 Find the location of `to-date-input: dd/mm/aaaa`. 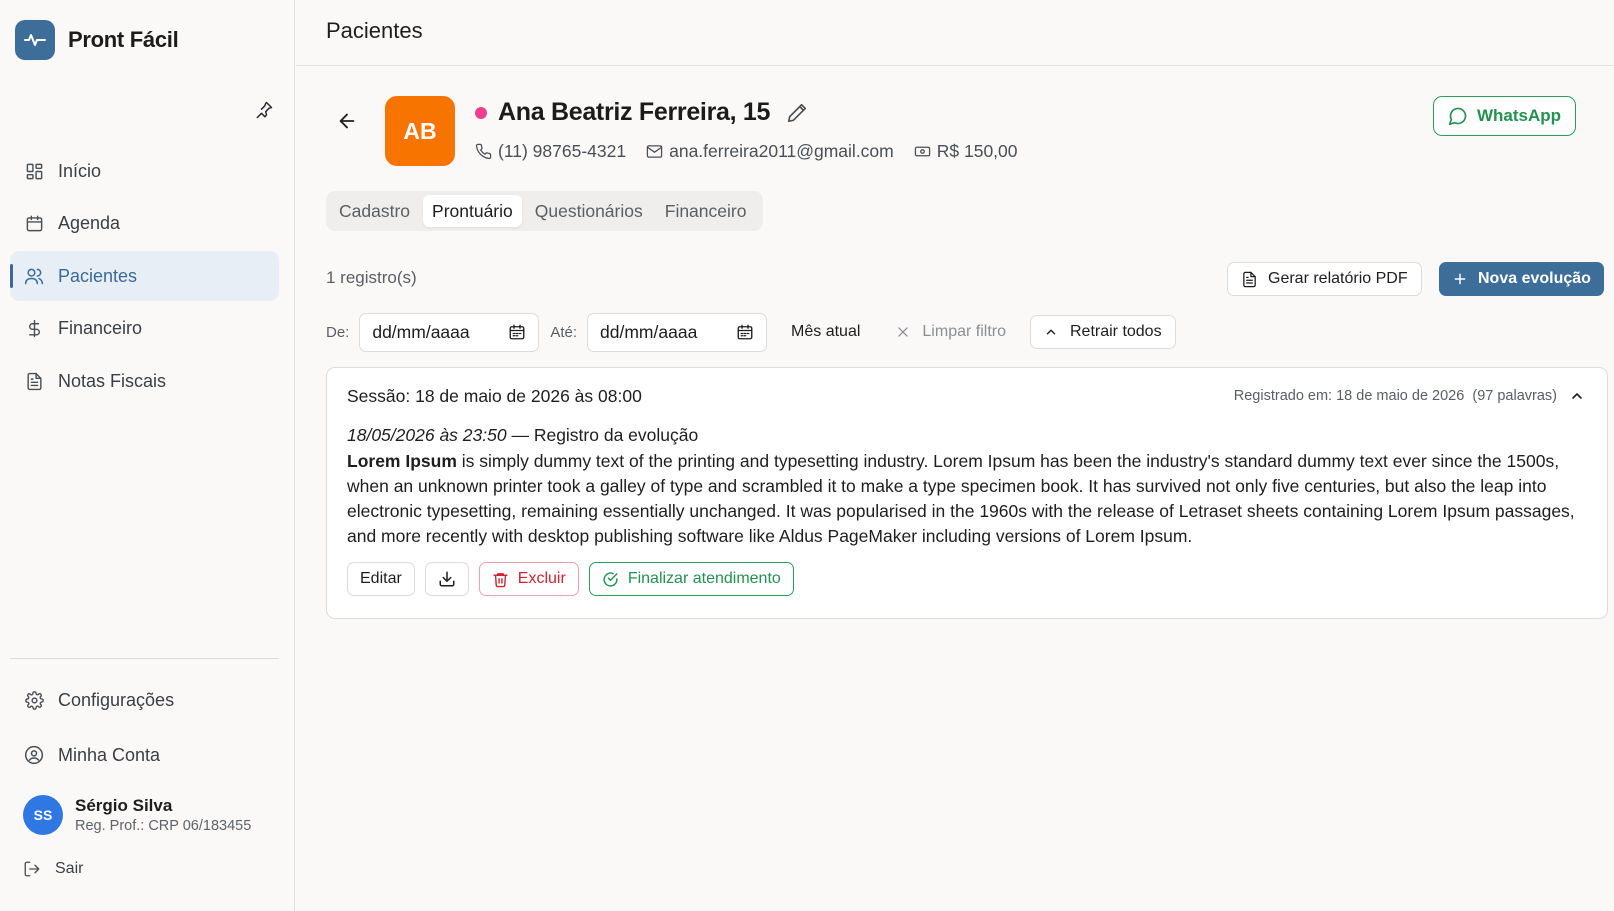

to-date-input: dd/mm/aaaa is located at coordinates (677, 332).